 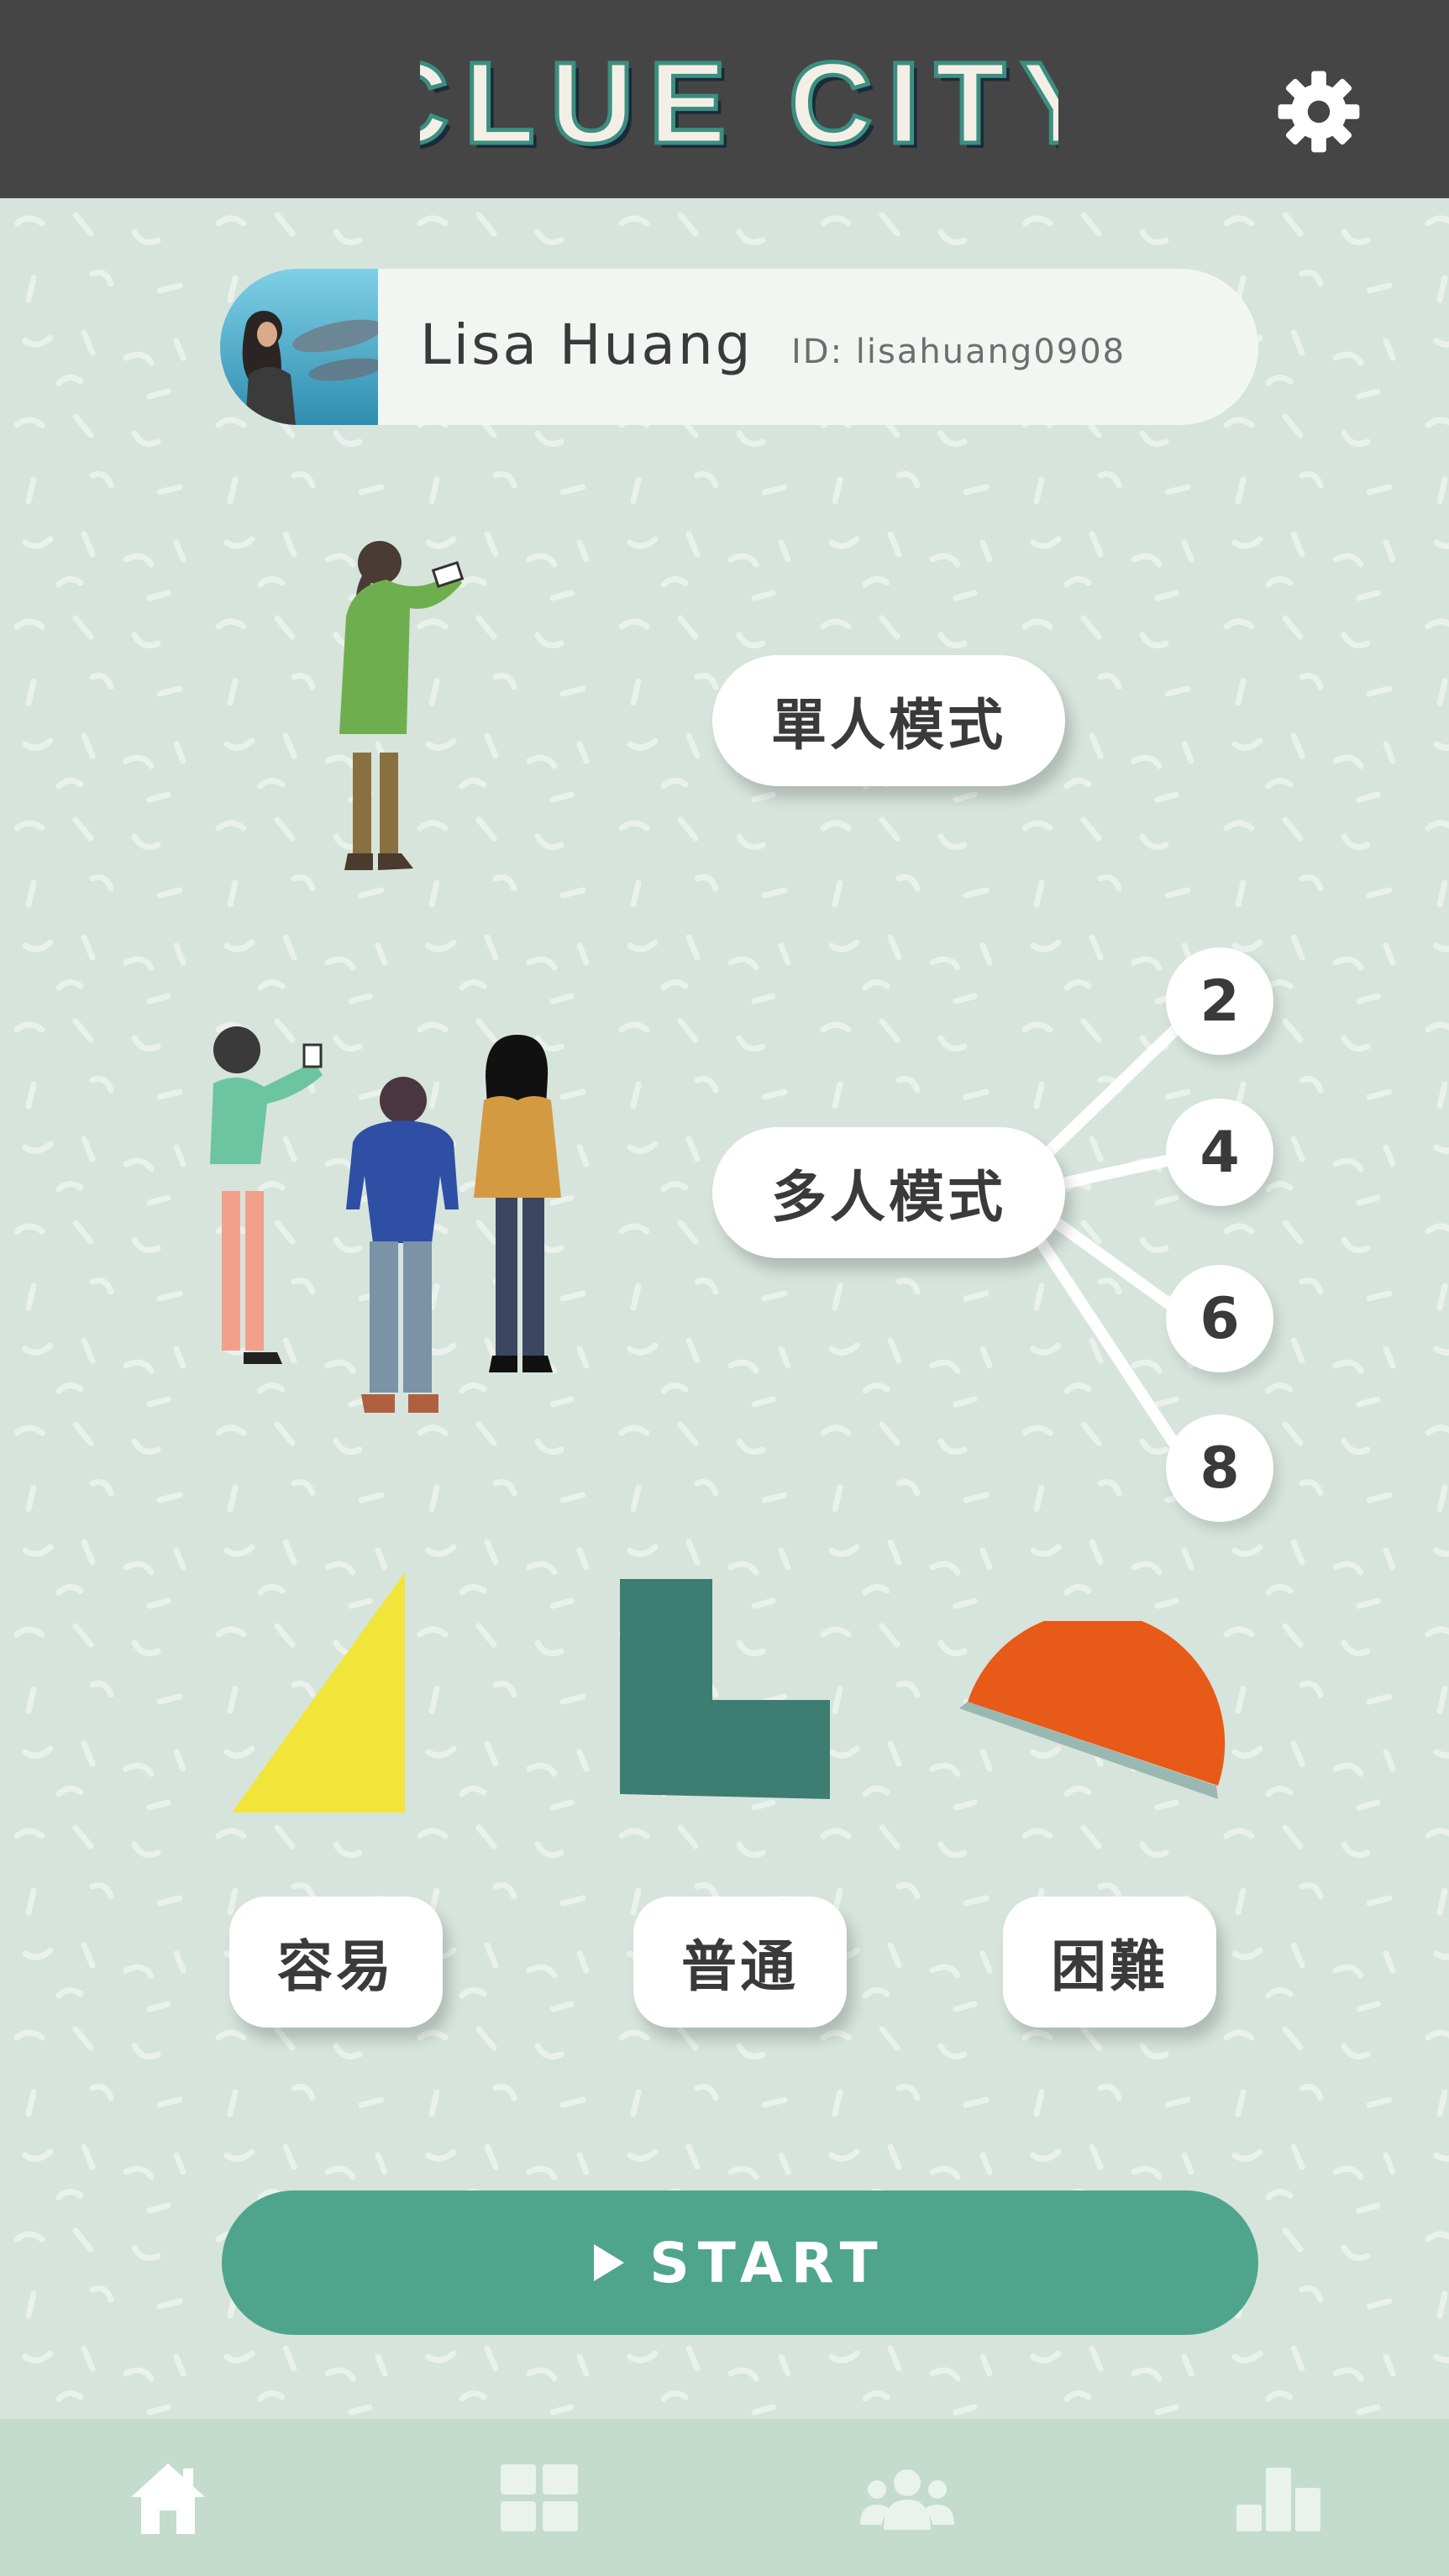 I want to click on start-label: START, so click(x=767, y=2262).